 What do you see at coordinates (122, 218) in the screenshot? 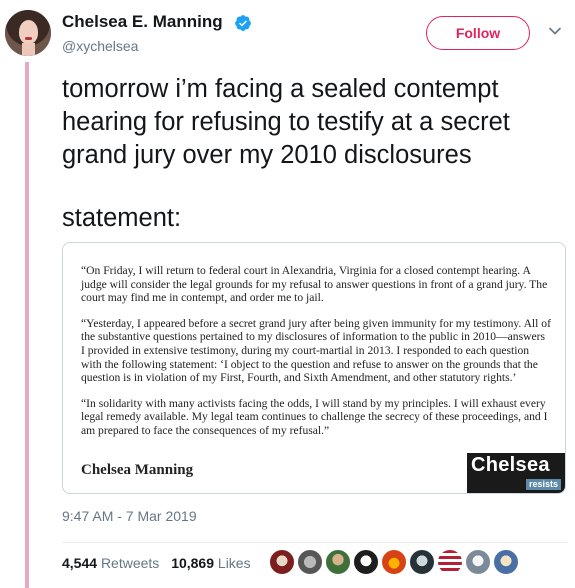
I see `statement-label: statement:` at bounding box center [122, 218].